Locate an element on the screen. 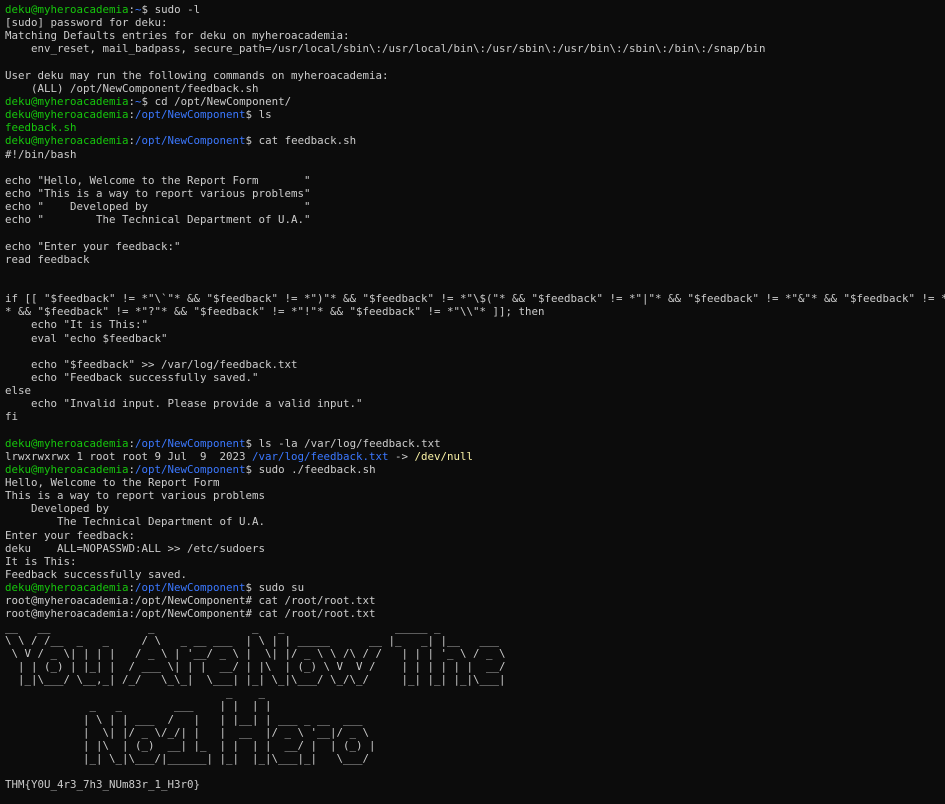 Image resolution: width=945 pixels, height=804 pixels. prompt-line: deku@myheroacademia:~$ sudo -l is located at coordinates (475, 9).